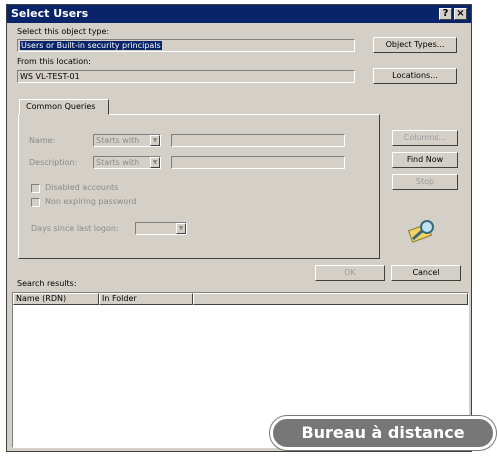  What do you see at coordinates (350, 273) in the screenshot?
I see `ok-button: OK` at bounding box center [350, 273].